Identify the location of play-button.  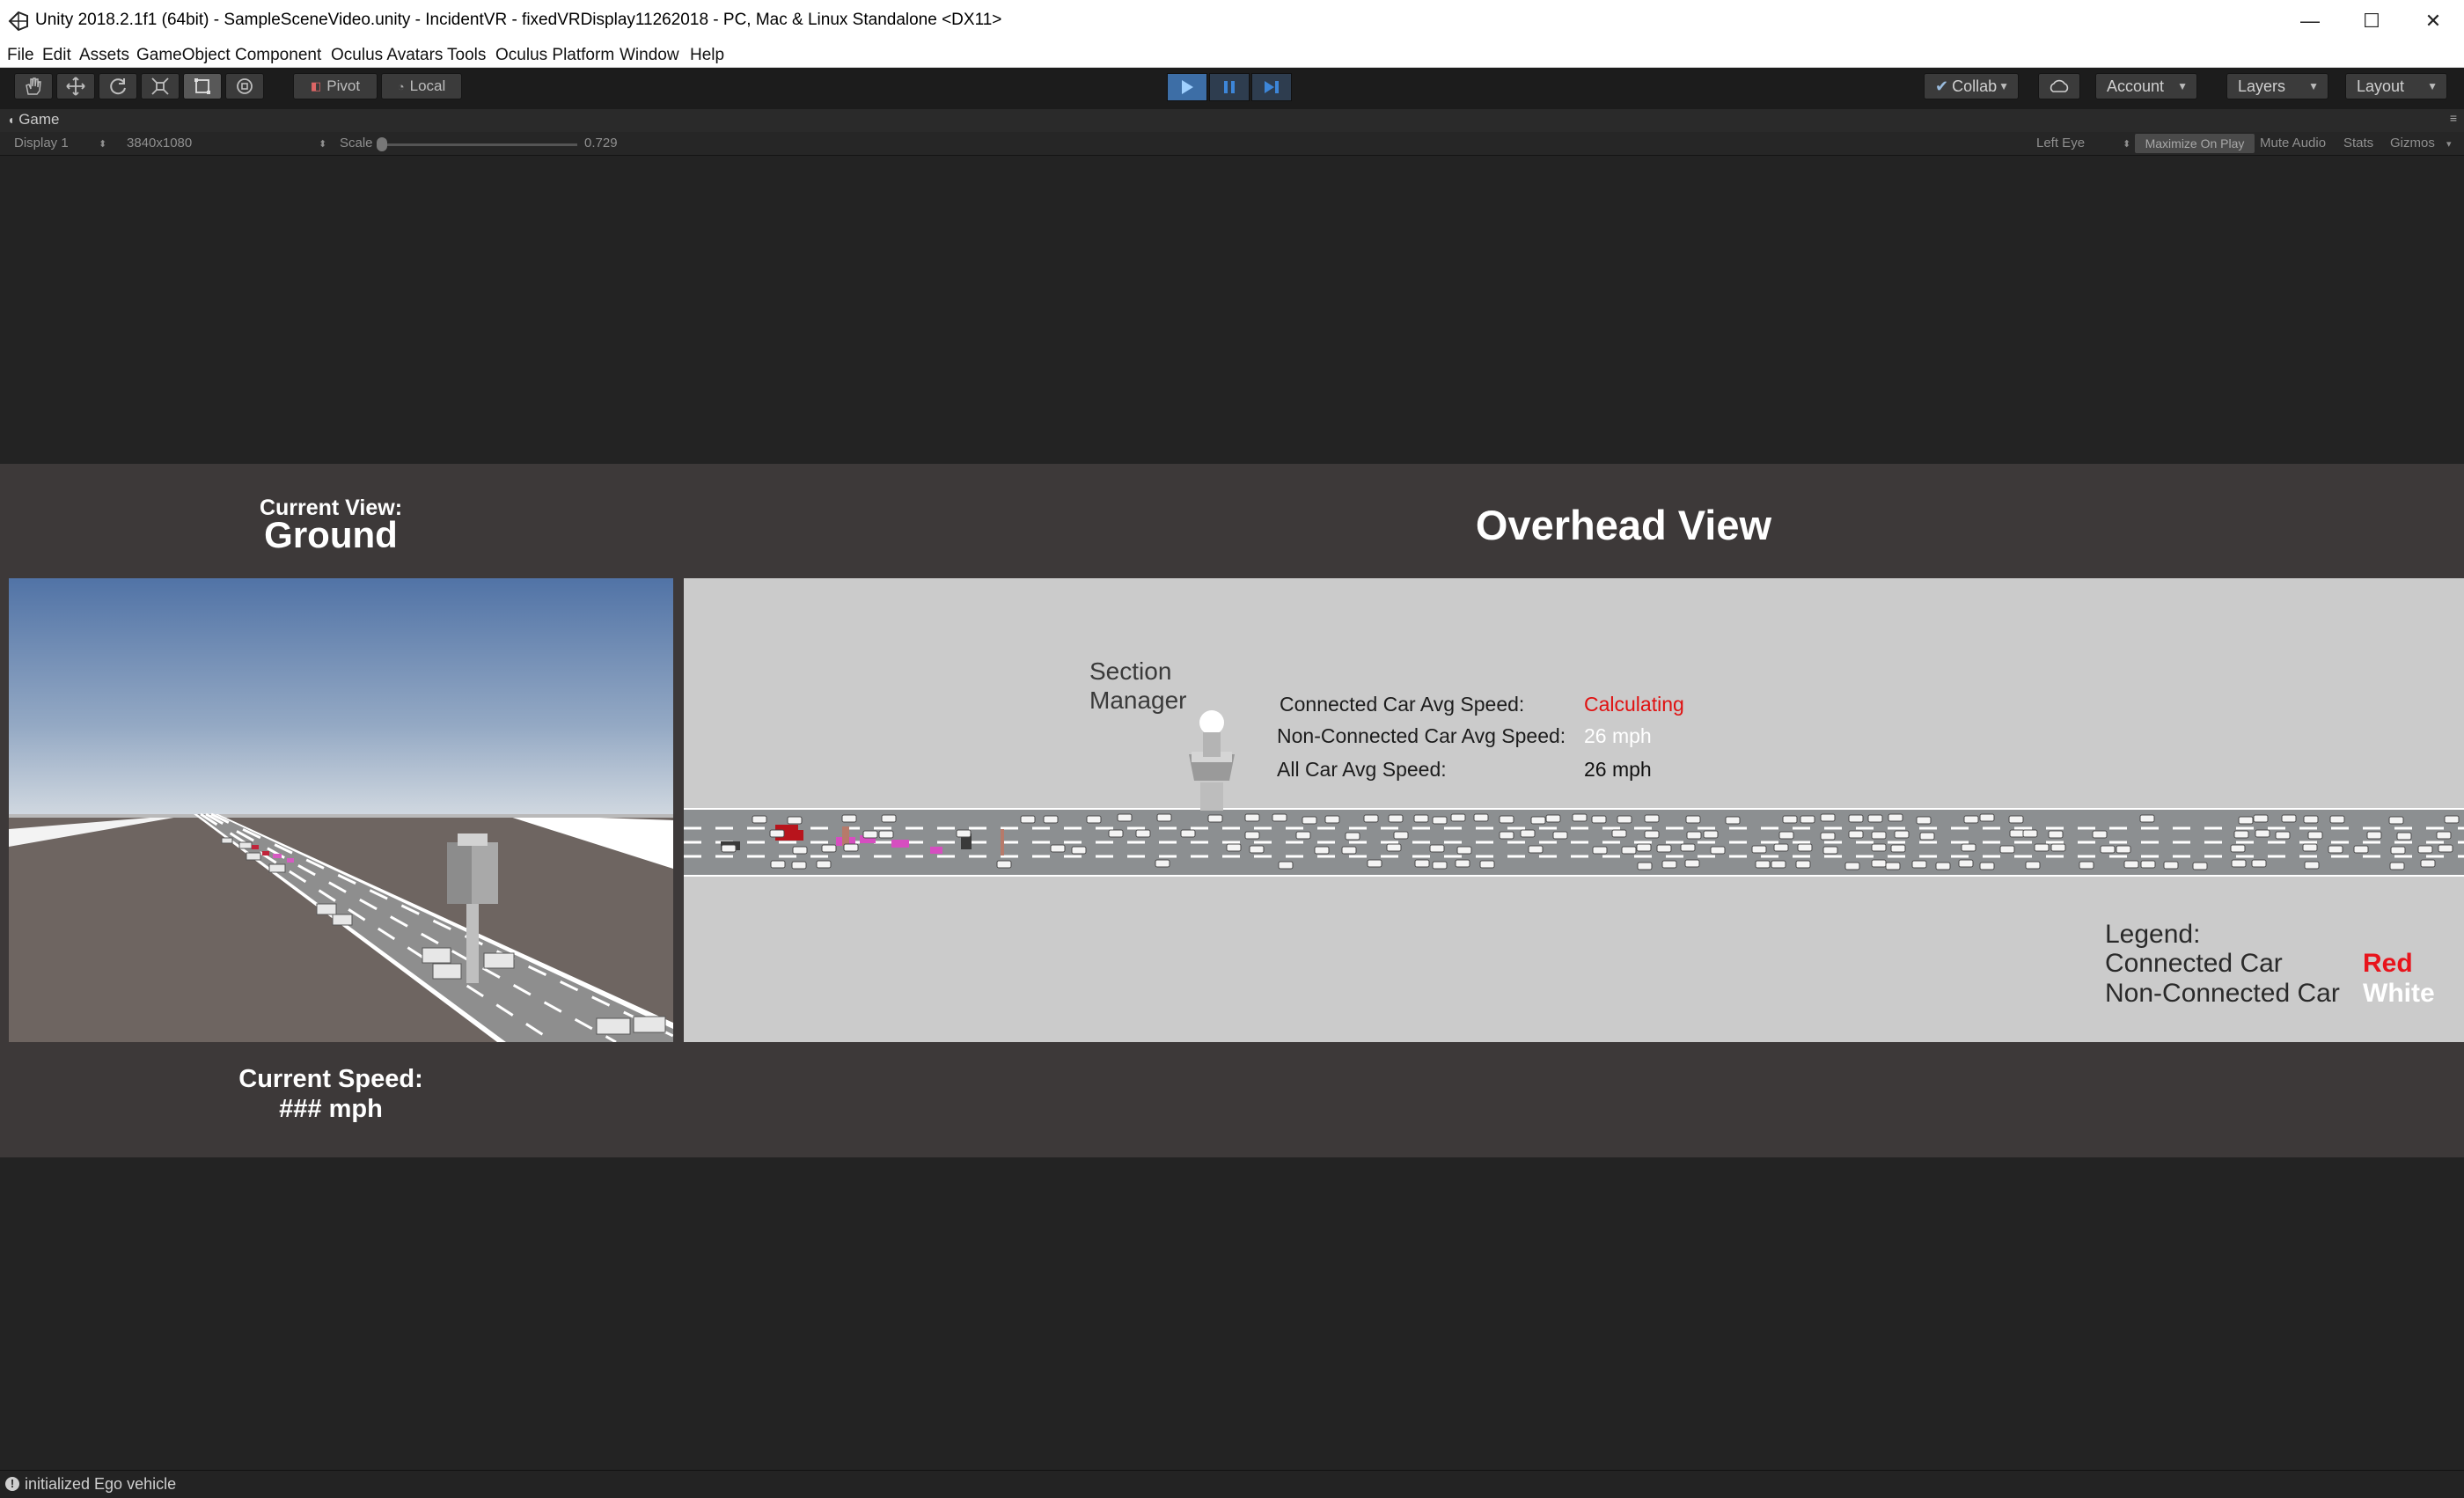
(1187, 87).